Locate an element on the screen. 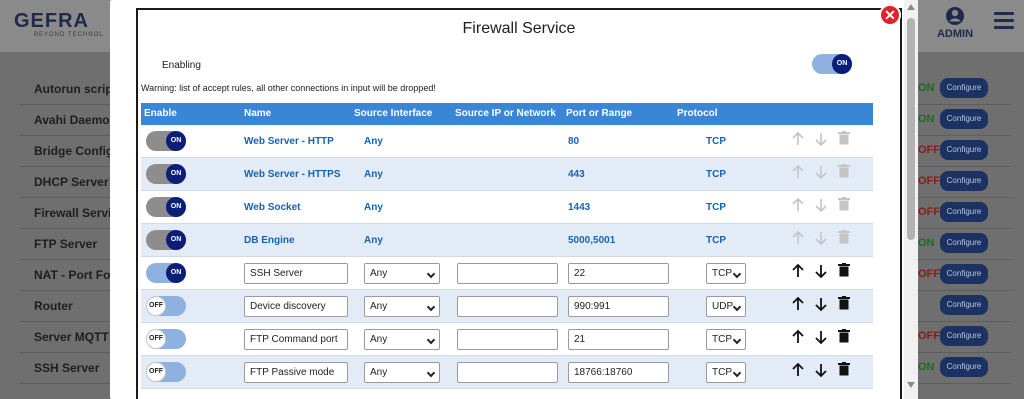  port-input: 22 is located at coordinates (618, 273).